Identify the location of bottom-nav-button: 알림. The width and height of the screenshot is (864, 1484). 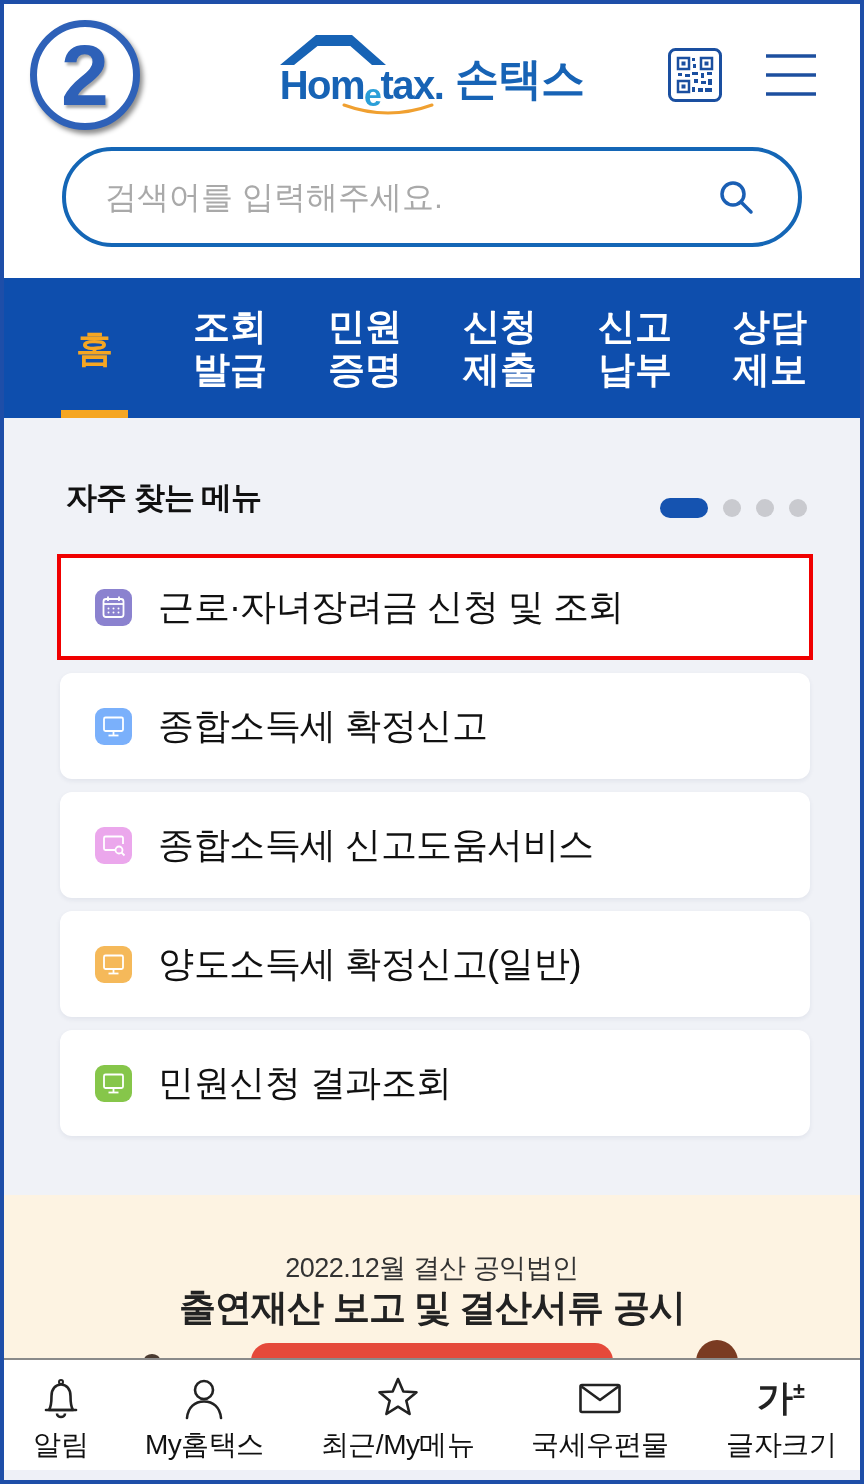
(60, 1419).